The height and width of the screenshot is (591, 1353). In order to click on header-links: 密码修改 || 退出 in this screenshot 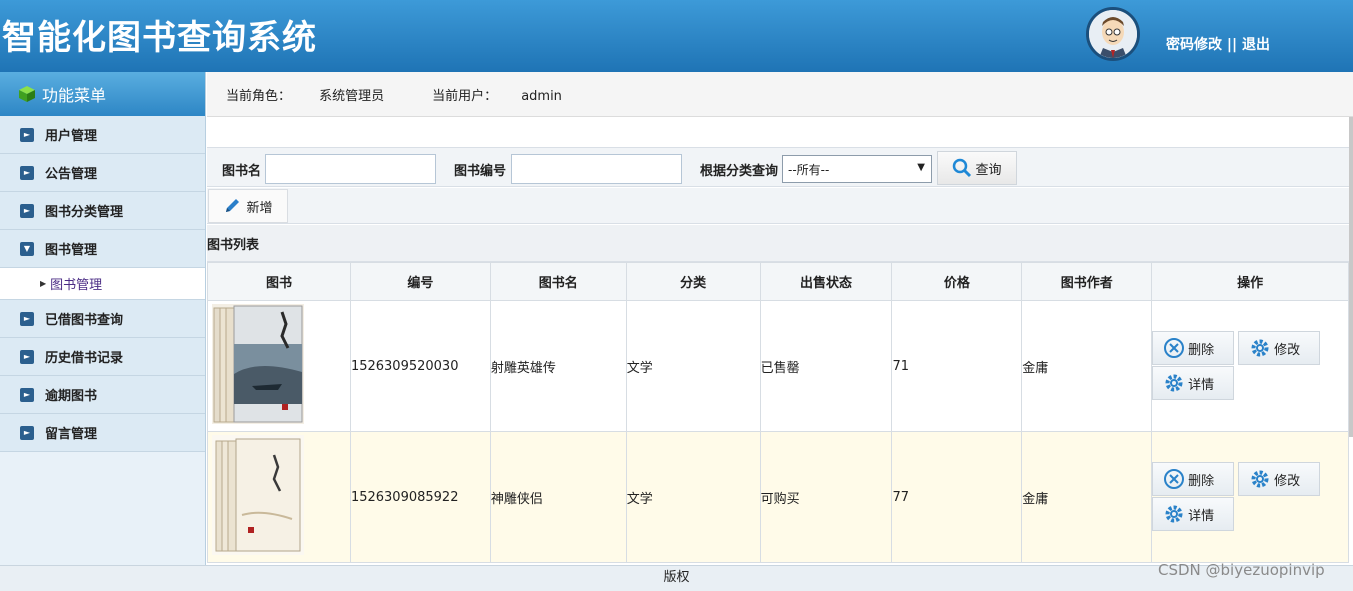, I will do `click(1218, 44)`.